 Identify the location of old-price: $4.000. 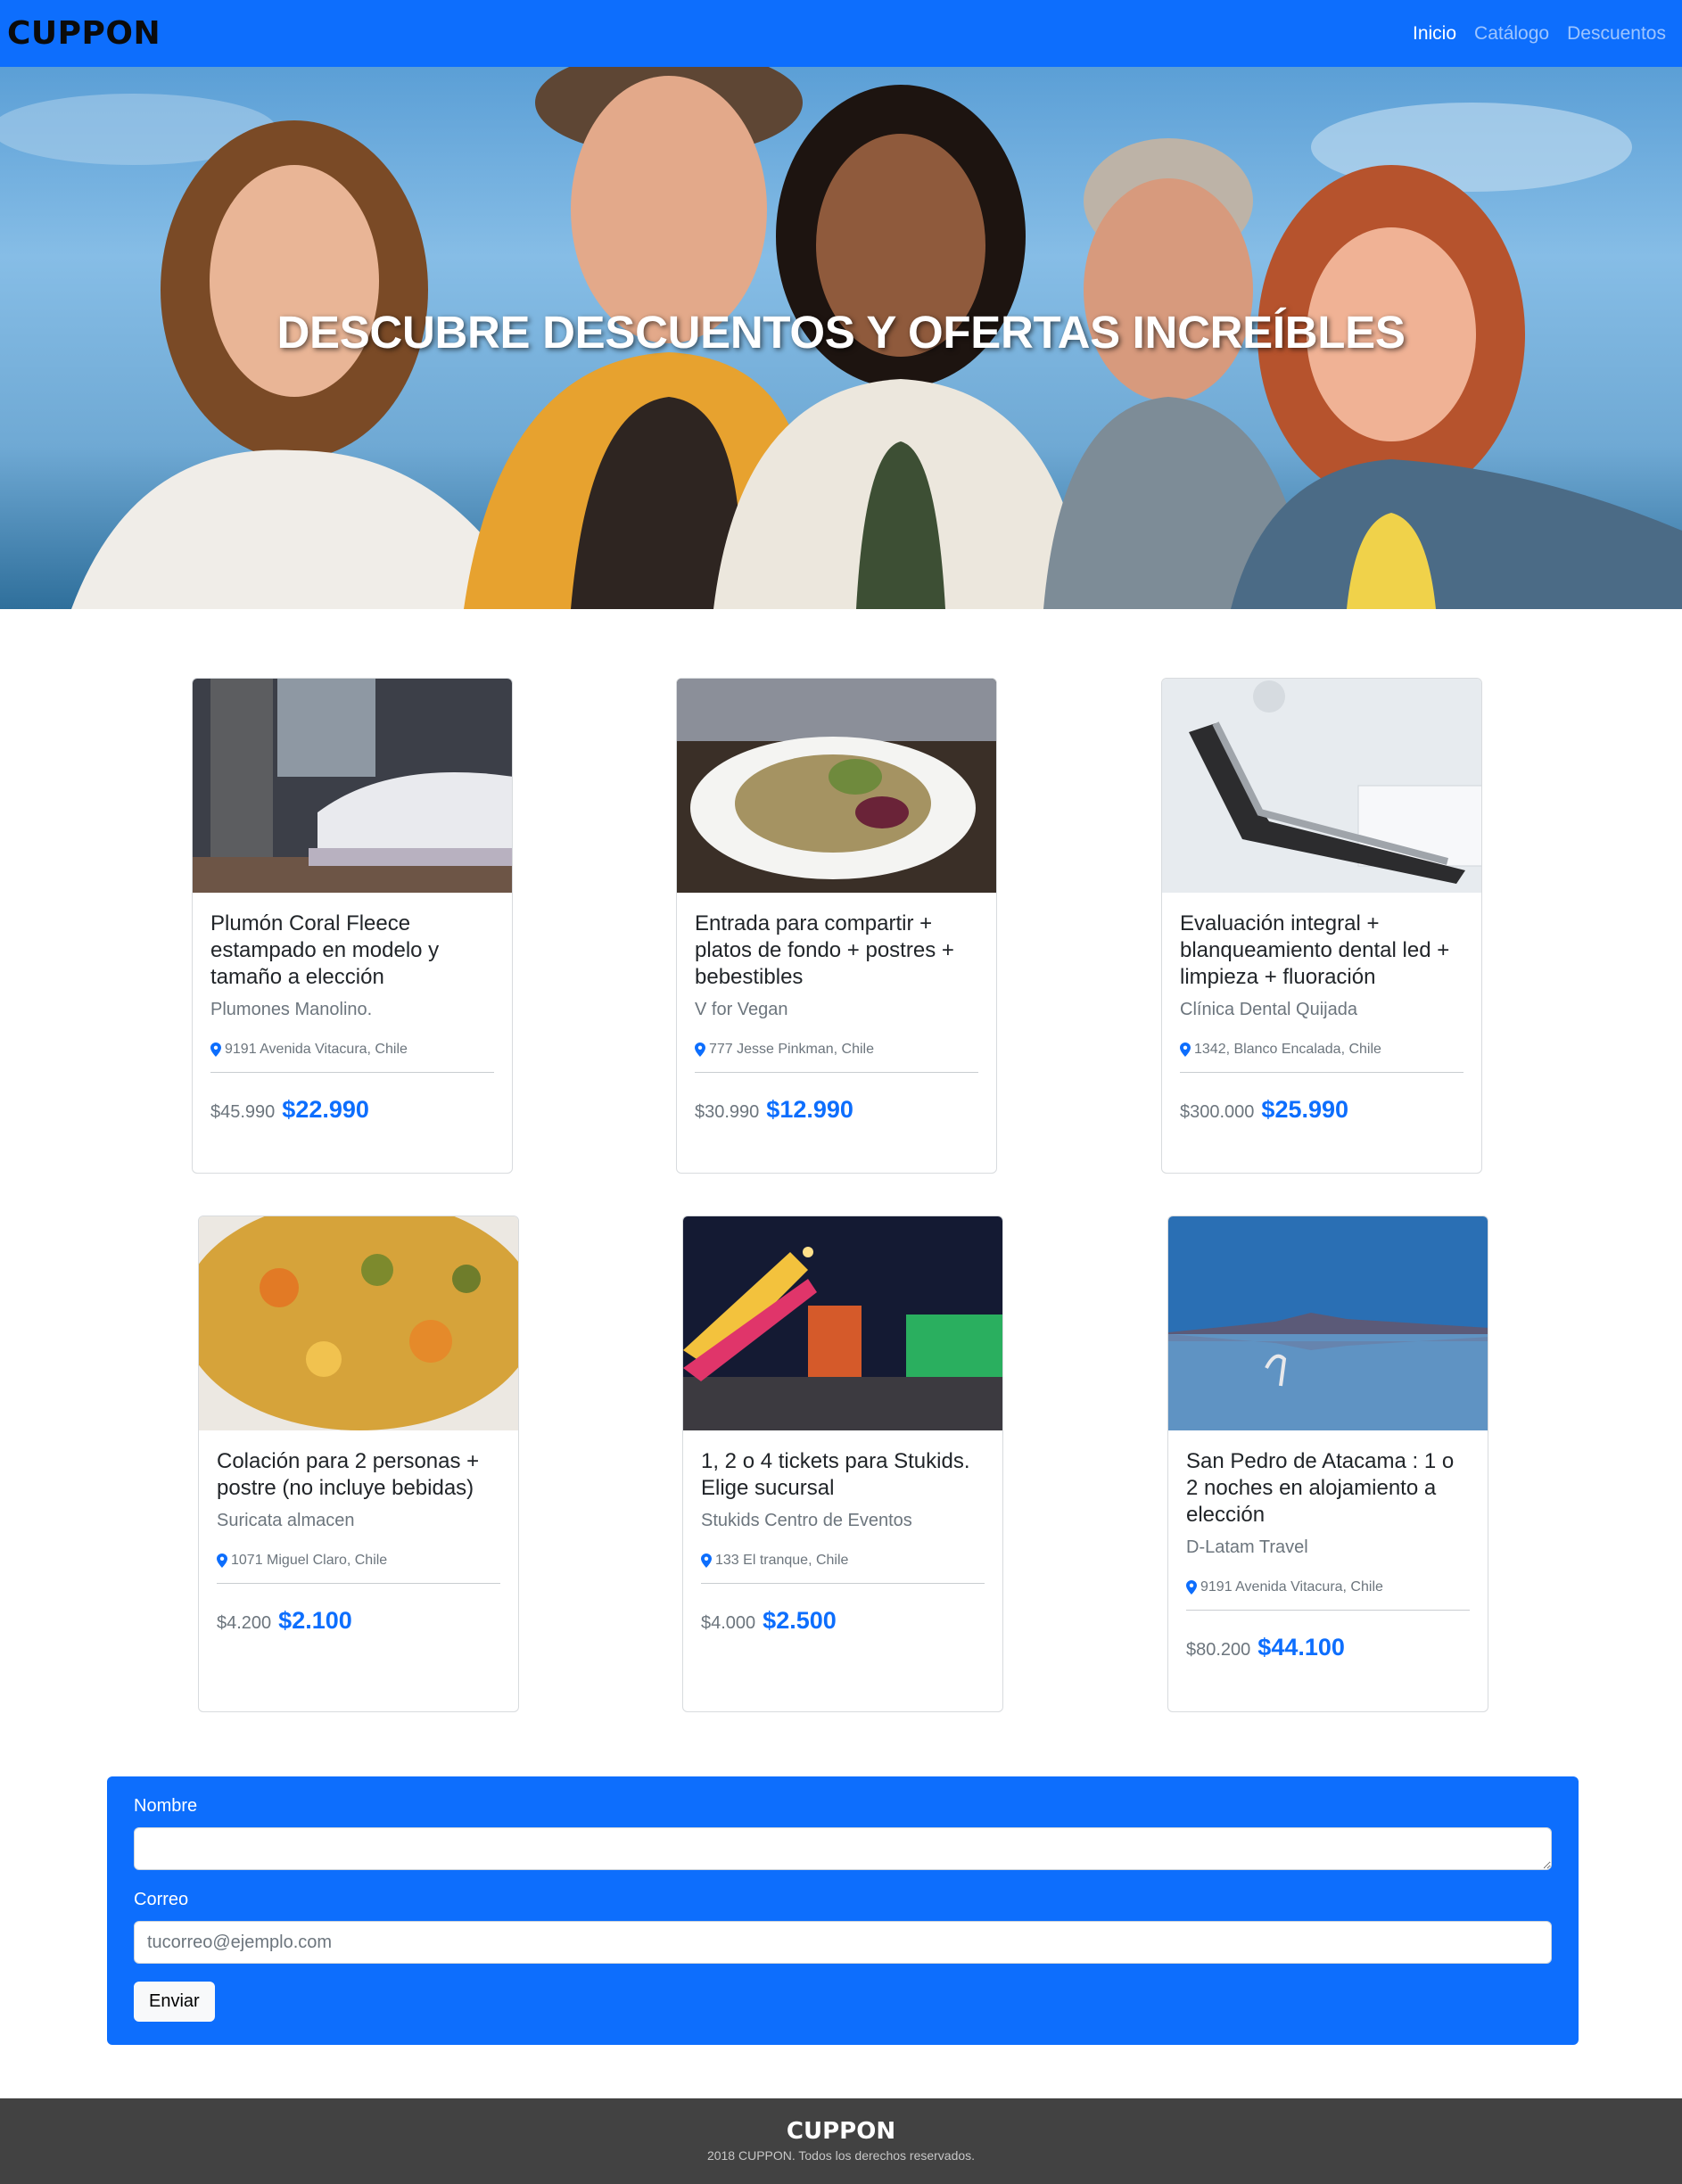
(728, 1623).